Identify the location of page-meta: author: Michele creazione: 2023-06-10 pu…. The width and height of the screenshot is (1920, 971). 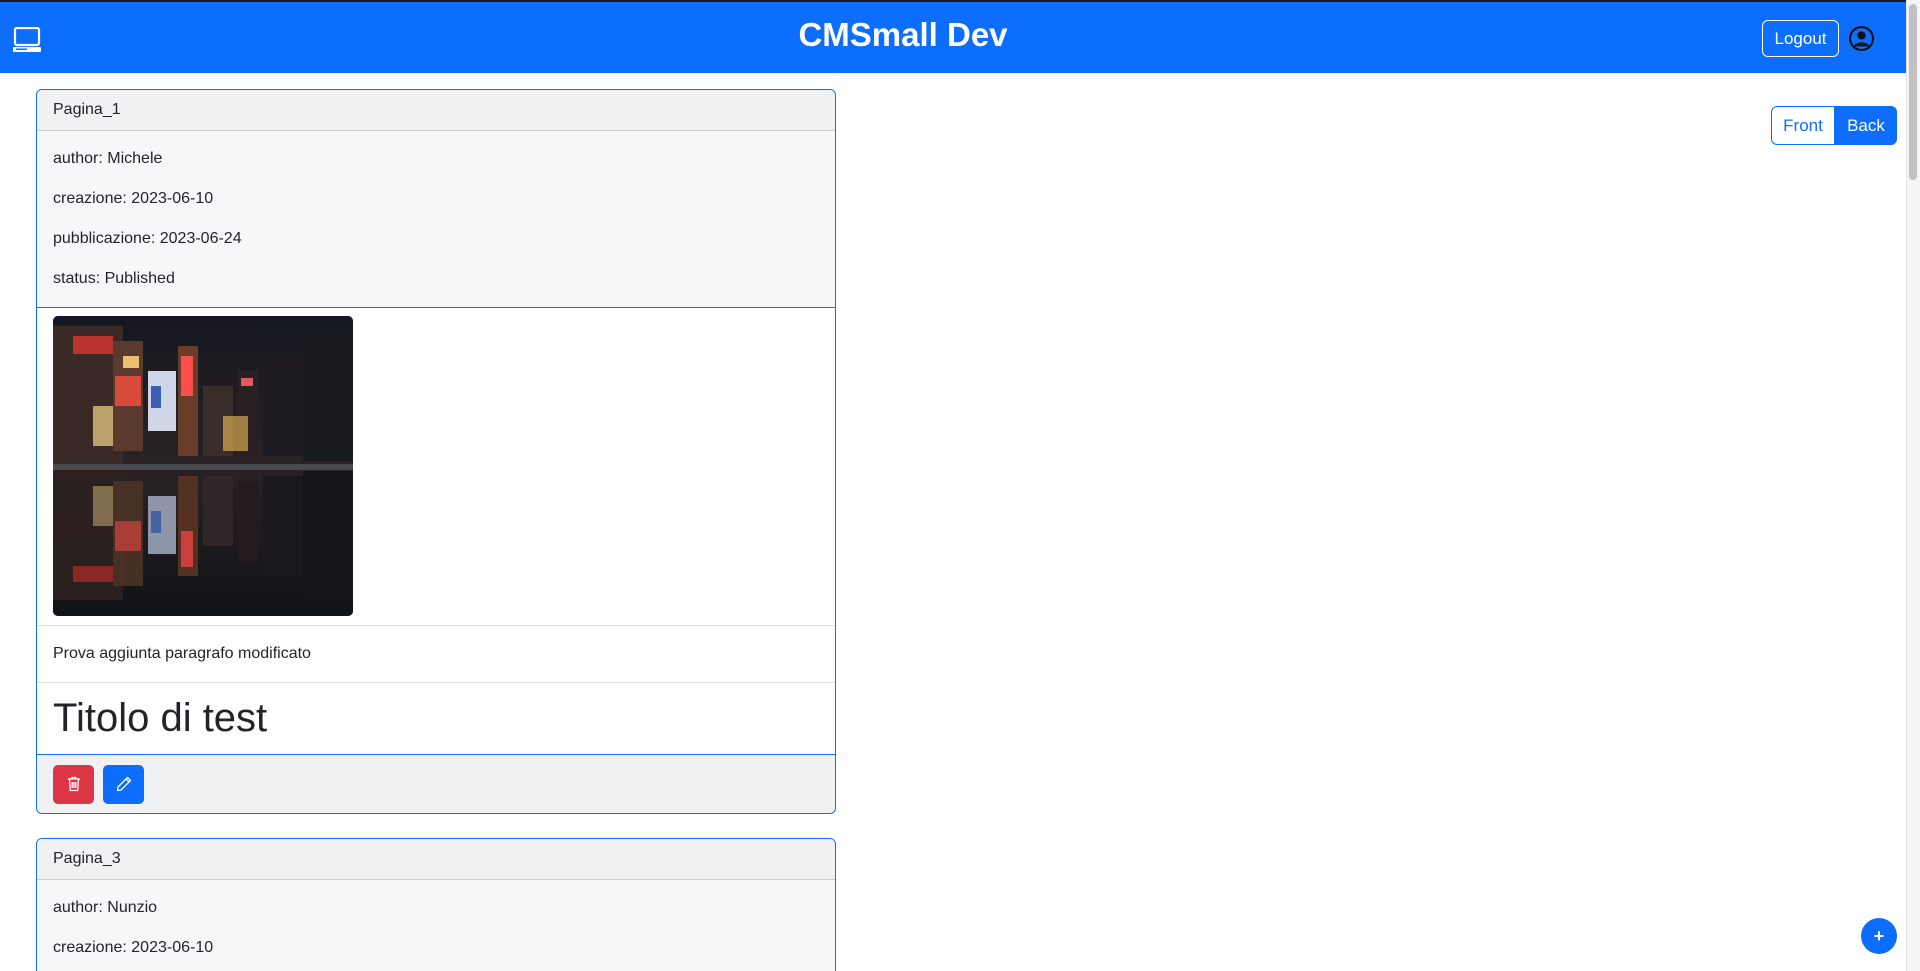
(436, 219).